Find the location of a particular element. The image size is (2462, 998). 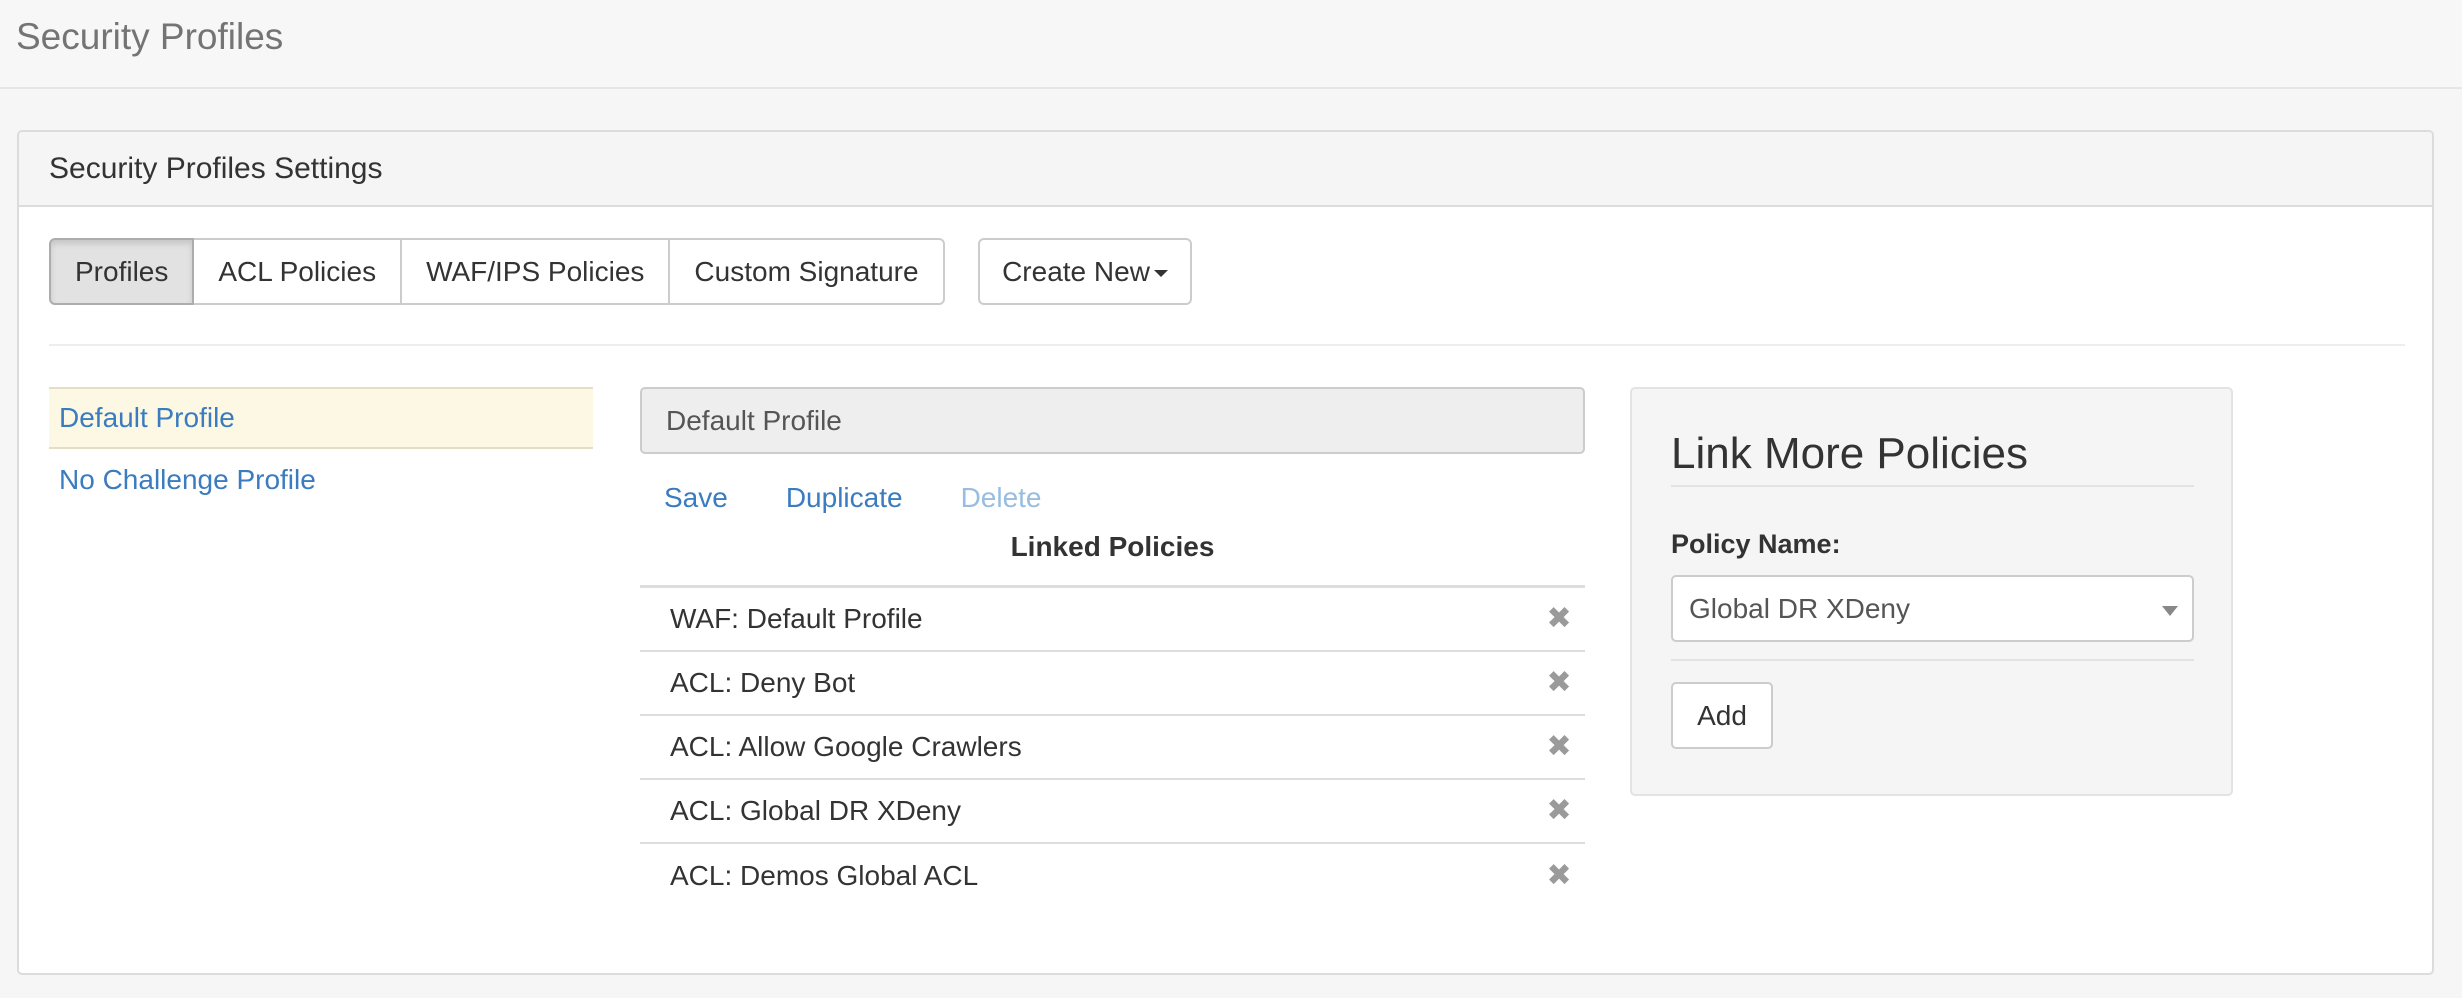

profile-list: Default Profile No Challenge Profile is located at coordinates (321, 449).